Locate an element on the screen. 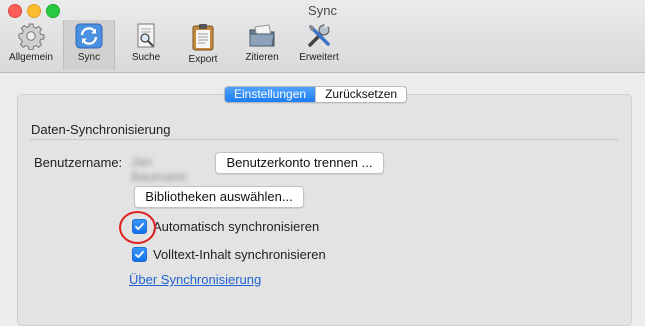 This screenshot has width=645, height=326. fulltext-sync-option: Volltext-Inhalt synchronisieren is located at coordinates (229, 254).